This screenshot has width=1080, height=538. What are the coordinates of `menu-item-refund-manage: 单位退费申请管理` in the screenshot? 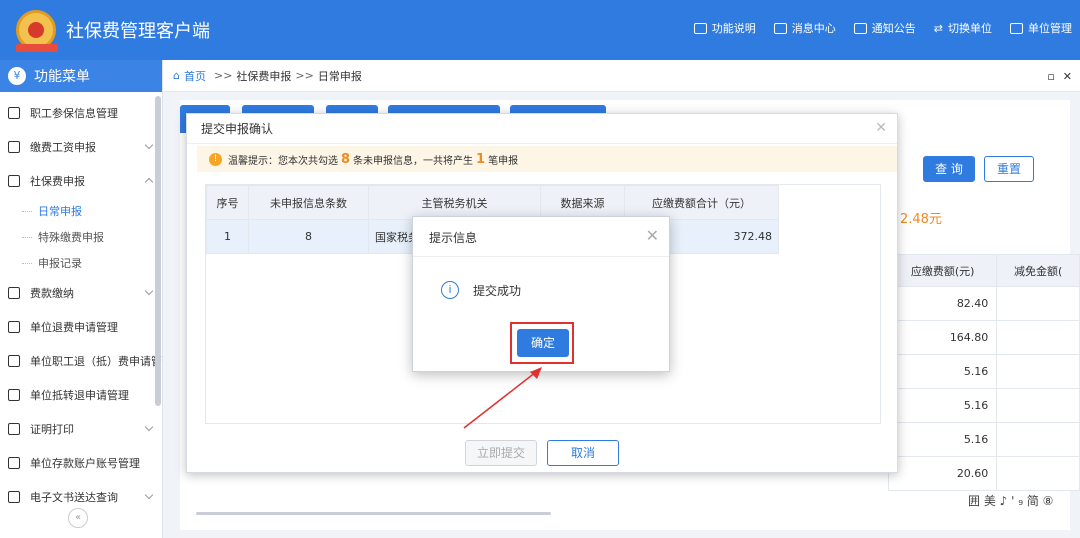 It's located at (81, 327).